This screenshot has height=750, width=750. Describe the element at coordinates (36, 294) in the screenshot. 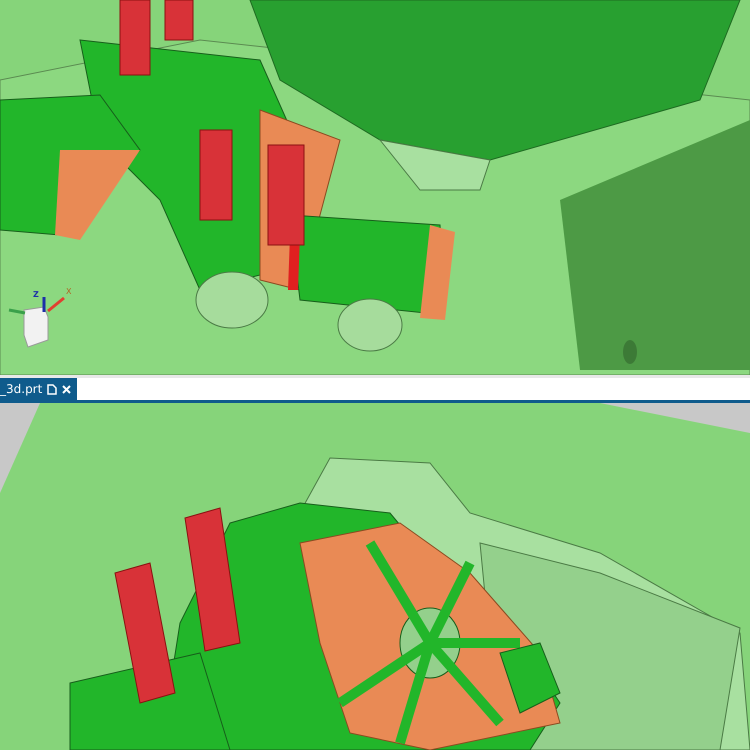

I see `axis-label: Z` at that location.